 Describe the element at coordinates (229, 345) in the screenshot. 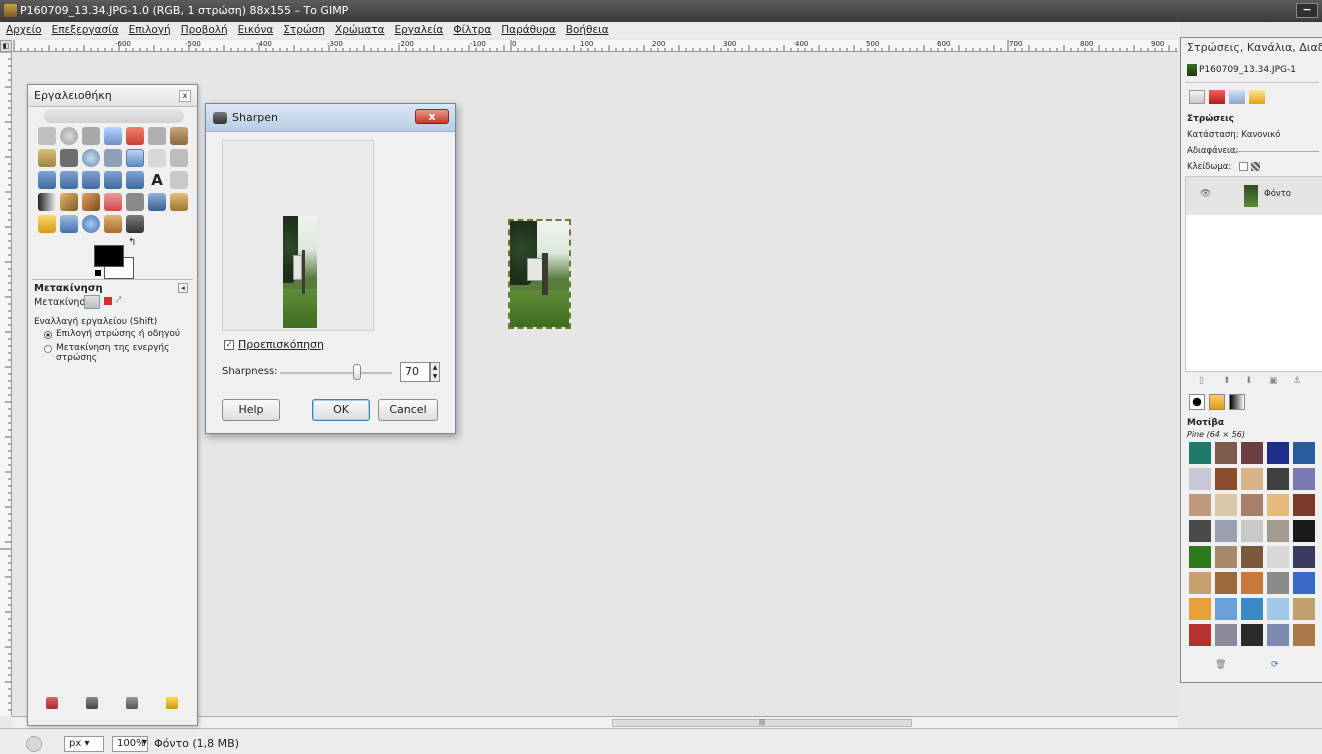

I see `preview-checkbox: ✓` at that location.